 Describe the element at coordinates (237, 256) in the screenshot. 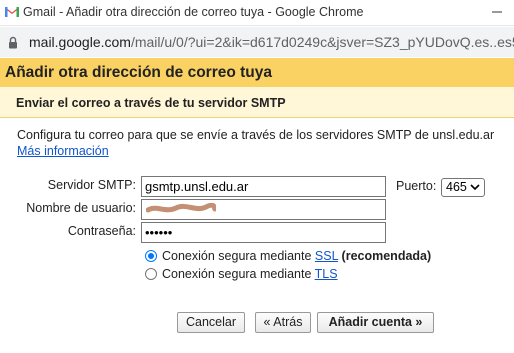

I see `ssl-option-prefix: Conexión segura mediante` at that location.